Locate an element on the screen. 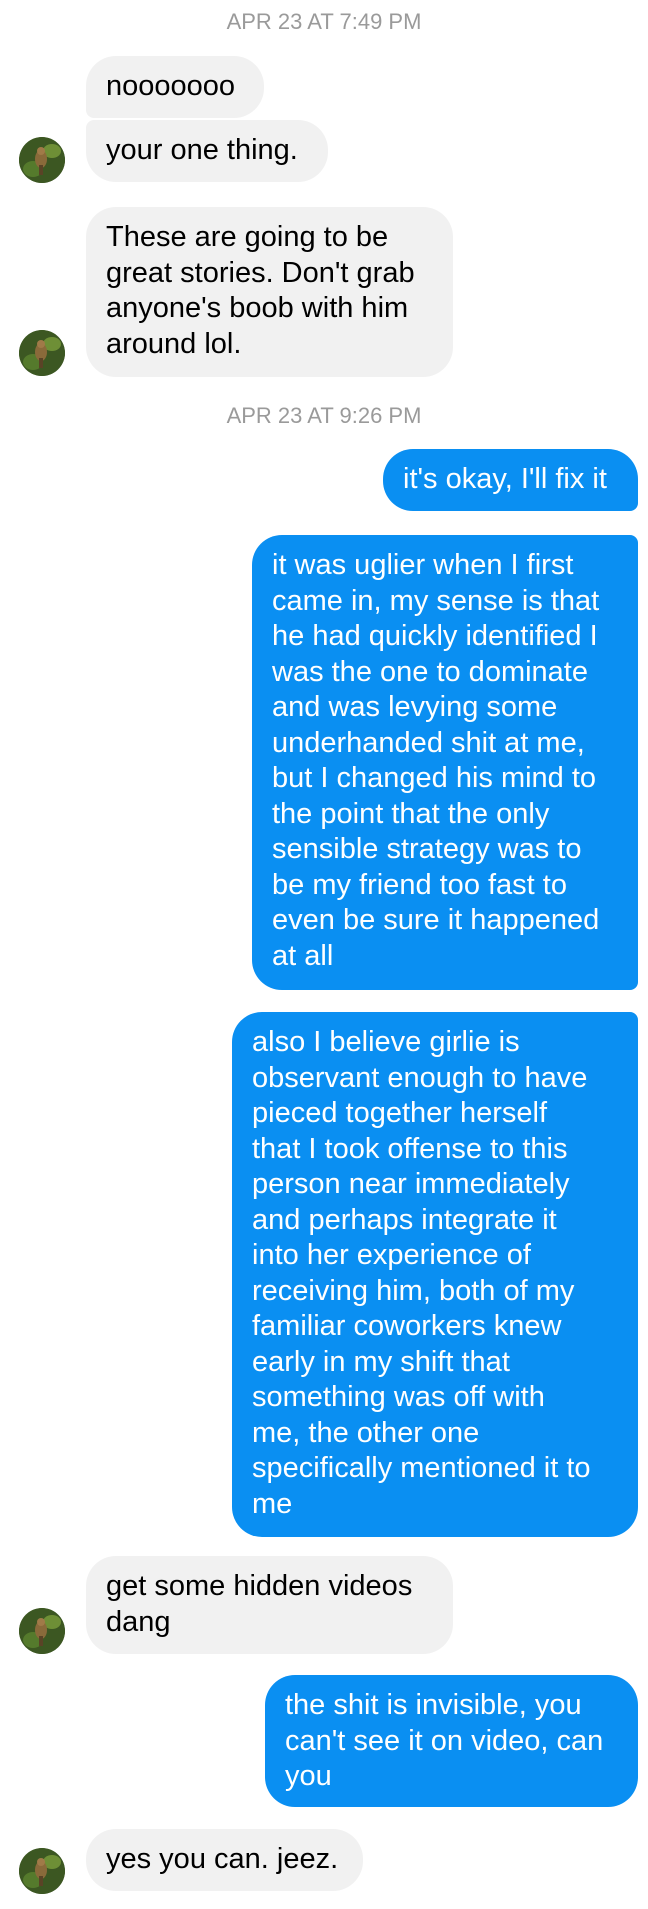 The width and height of the screenshot is (648, 1909). incoming-message-bubble: yes you can. jeez. is located at coordinates (224, 1860).